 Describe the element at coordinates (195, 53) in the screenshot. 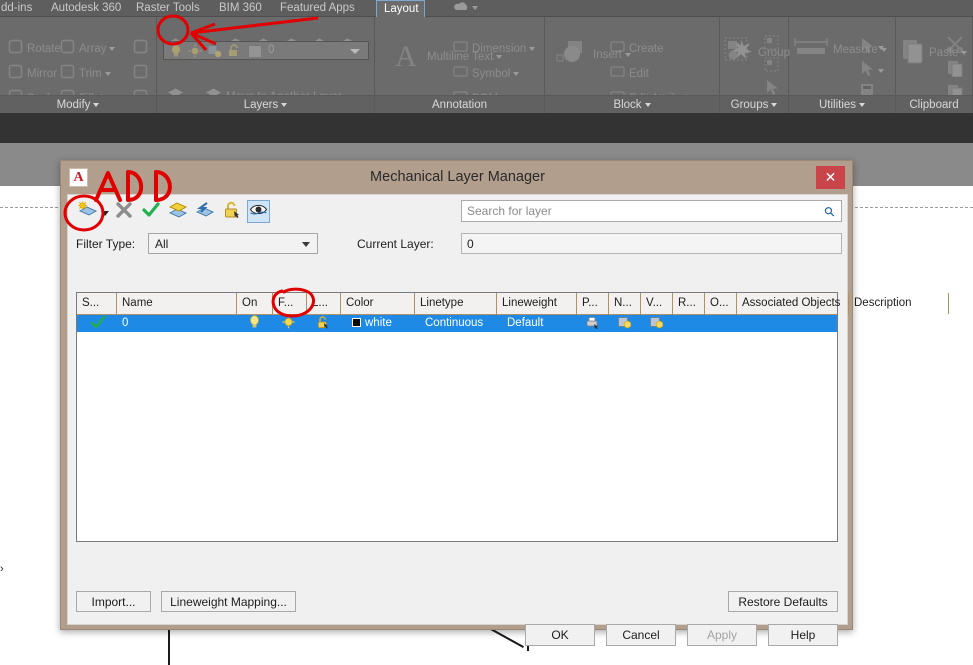

I see `sun-icon` at that location.